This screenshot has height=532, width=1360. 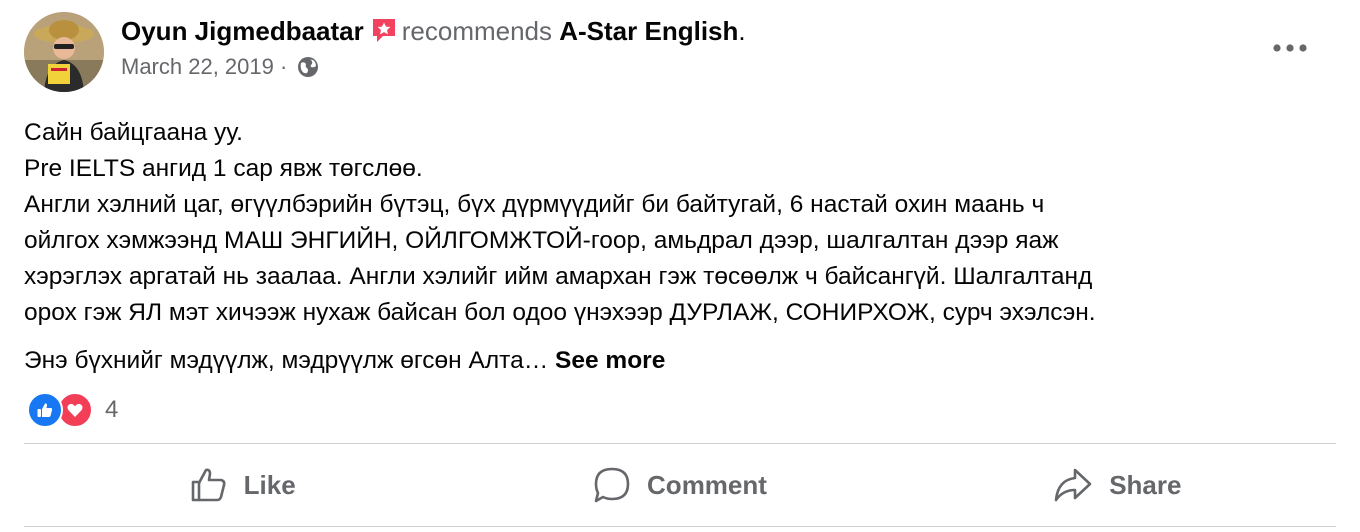 I want to click on avatar, so click(x=64, y=52).